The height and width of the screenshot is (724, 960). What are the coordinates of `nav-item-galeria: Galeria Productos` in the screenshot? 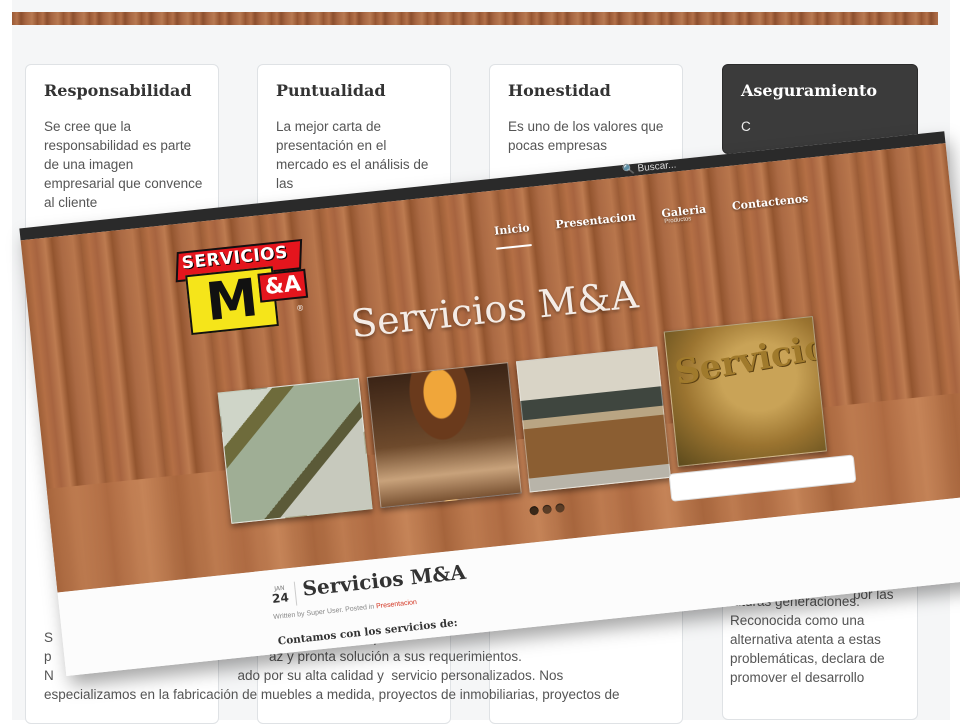 It's located at (684, 215).